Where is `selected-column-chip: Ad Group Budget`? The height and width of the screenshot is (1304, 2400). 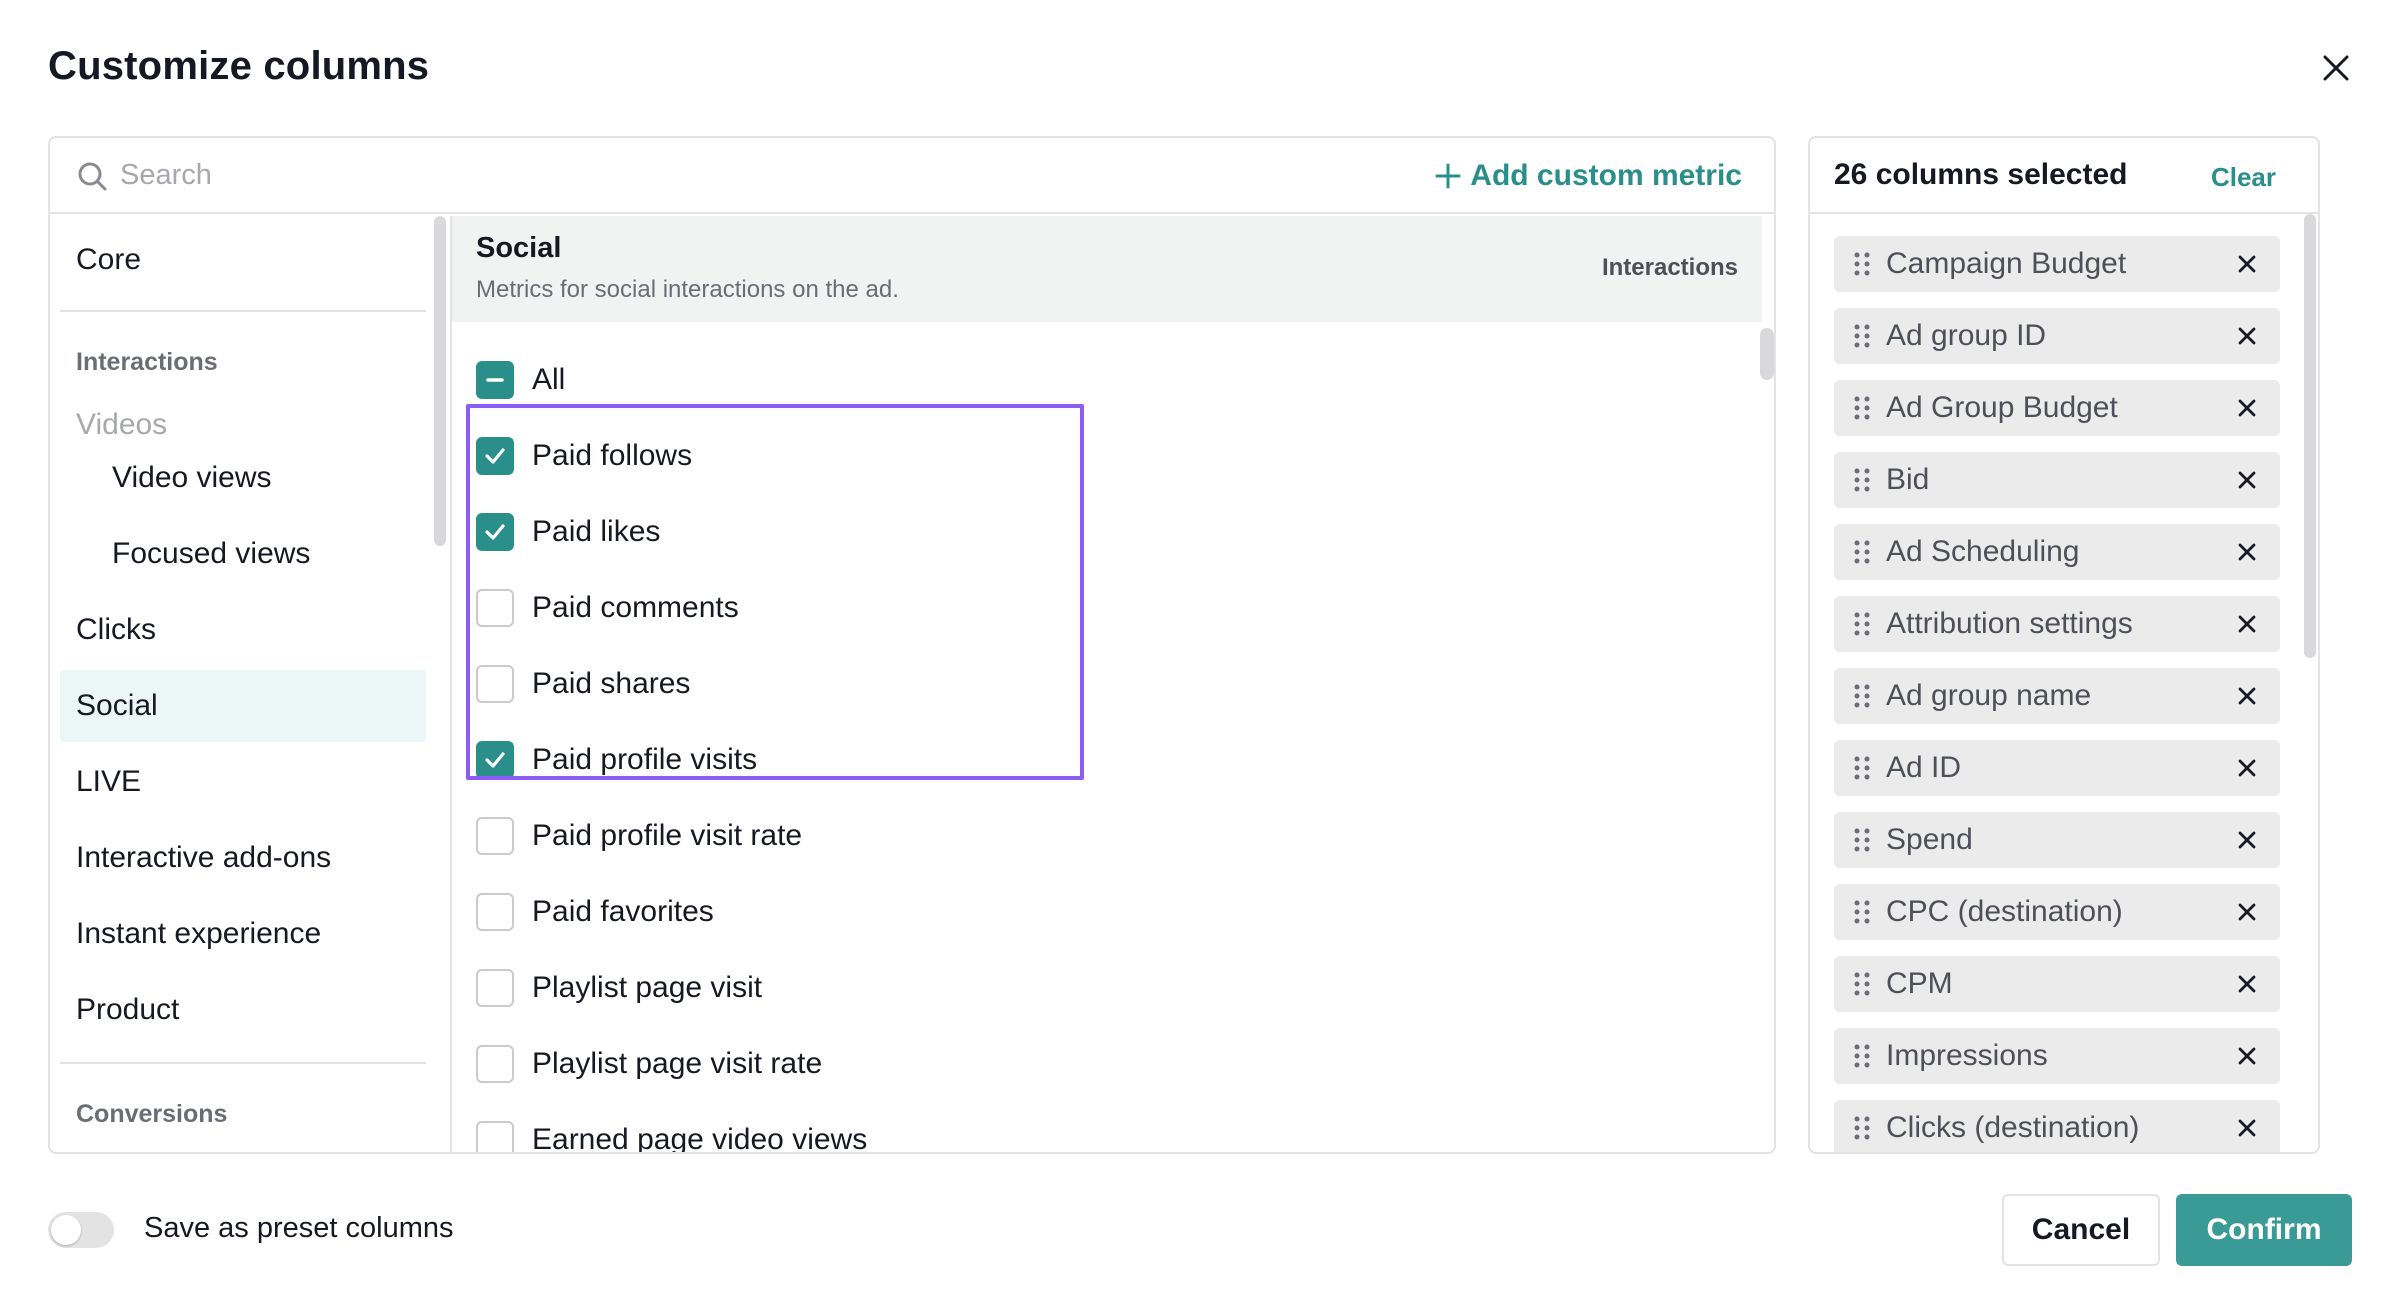
selected-column-chip: Ad Group Budget is located at coordinates (2057, 408).